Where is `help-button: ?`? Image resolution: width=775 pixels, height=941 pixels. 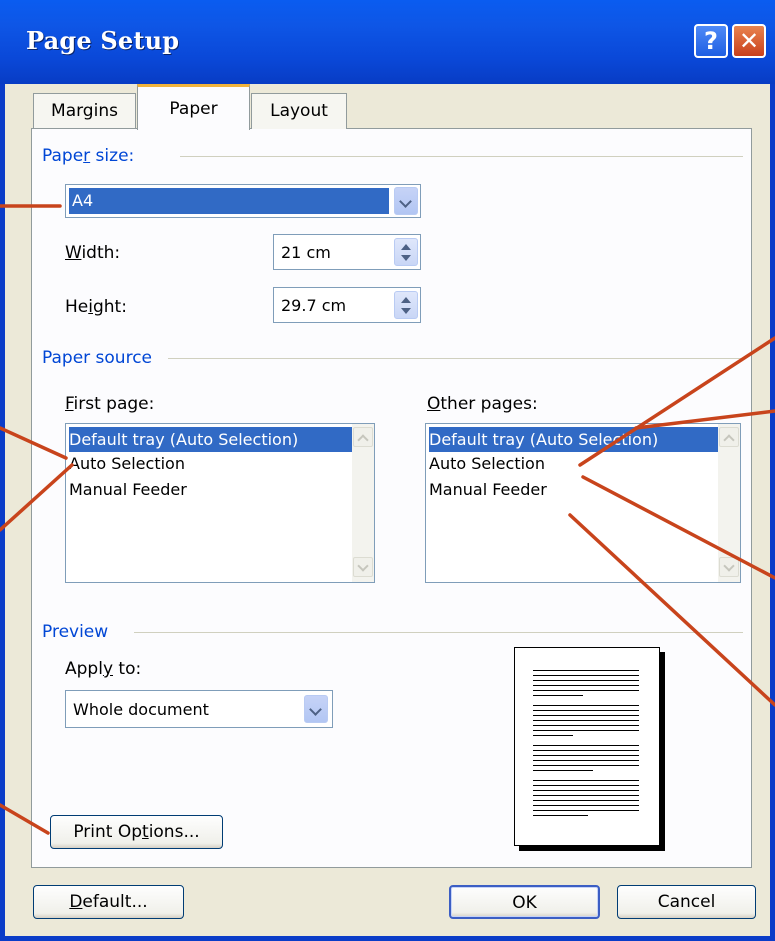 help-button: ? is located at coordinates (711, 41).